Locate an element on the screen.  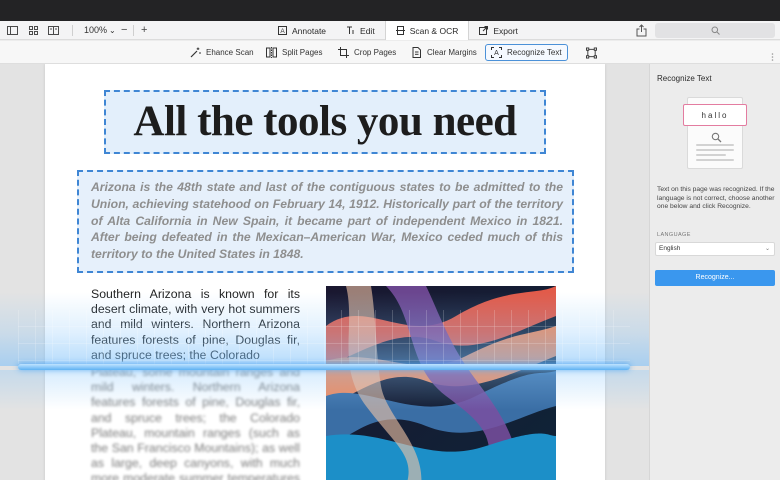
split-pages-button: Split Pages is located at coordinates (294, 52).